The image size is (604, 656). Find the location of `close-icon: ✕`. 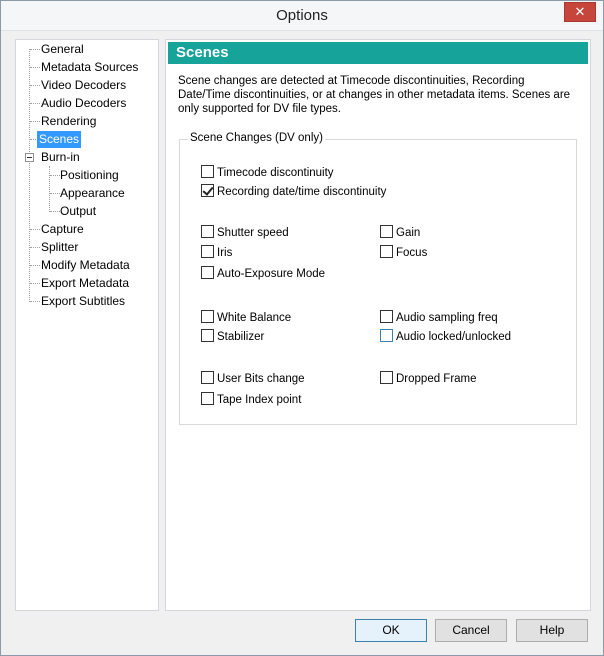

close-icon: ✕ is located at coordinates (580, 11).